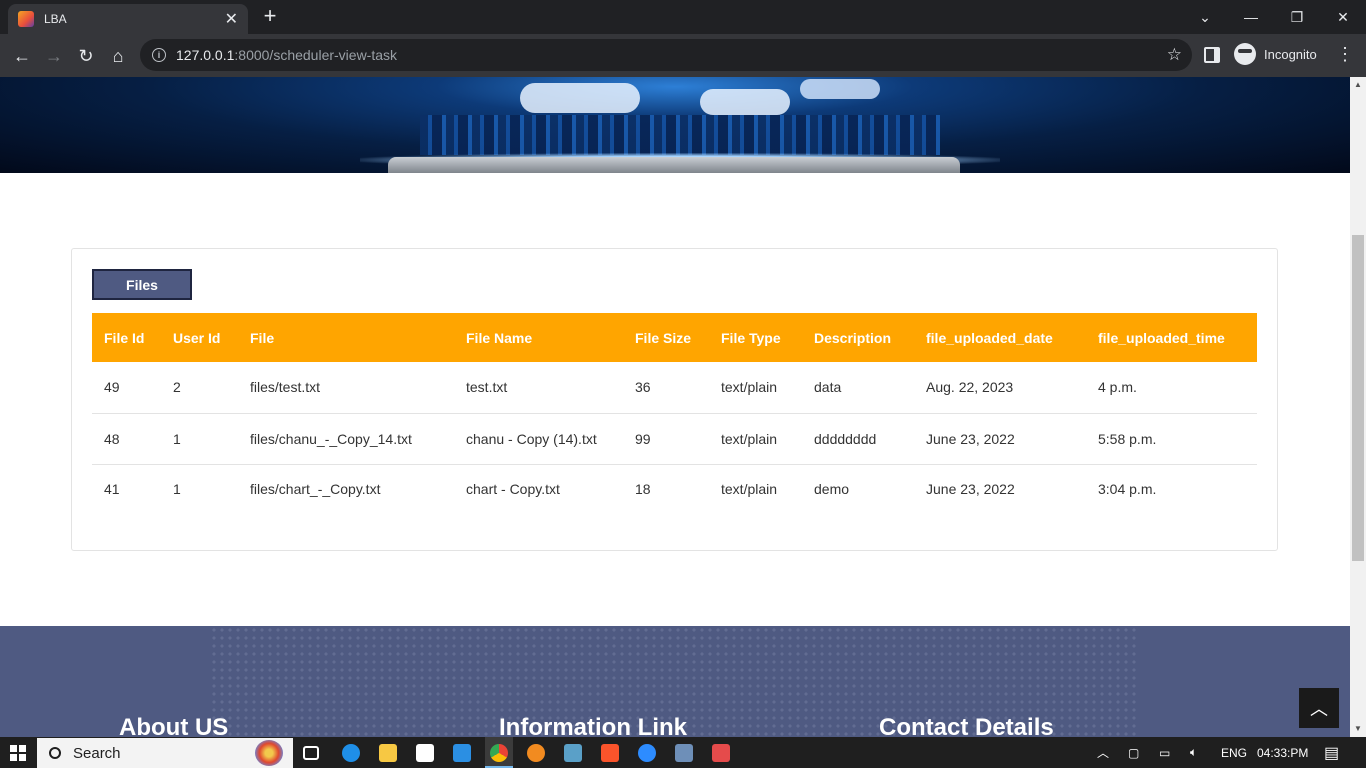 The height and width of the screenshot is (768, 1366). Describe the element at coordinates (1212, 55) in the screenshot. I see `side-panel-icon` at that location.